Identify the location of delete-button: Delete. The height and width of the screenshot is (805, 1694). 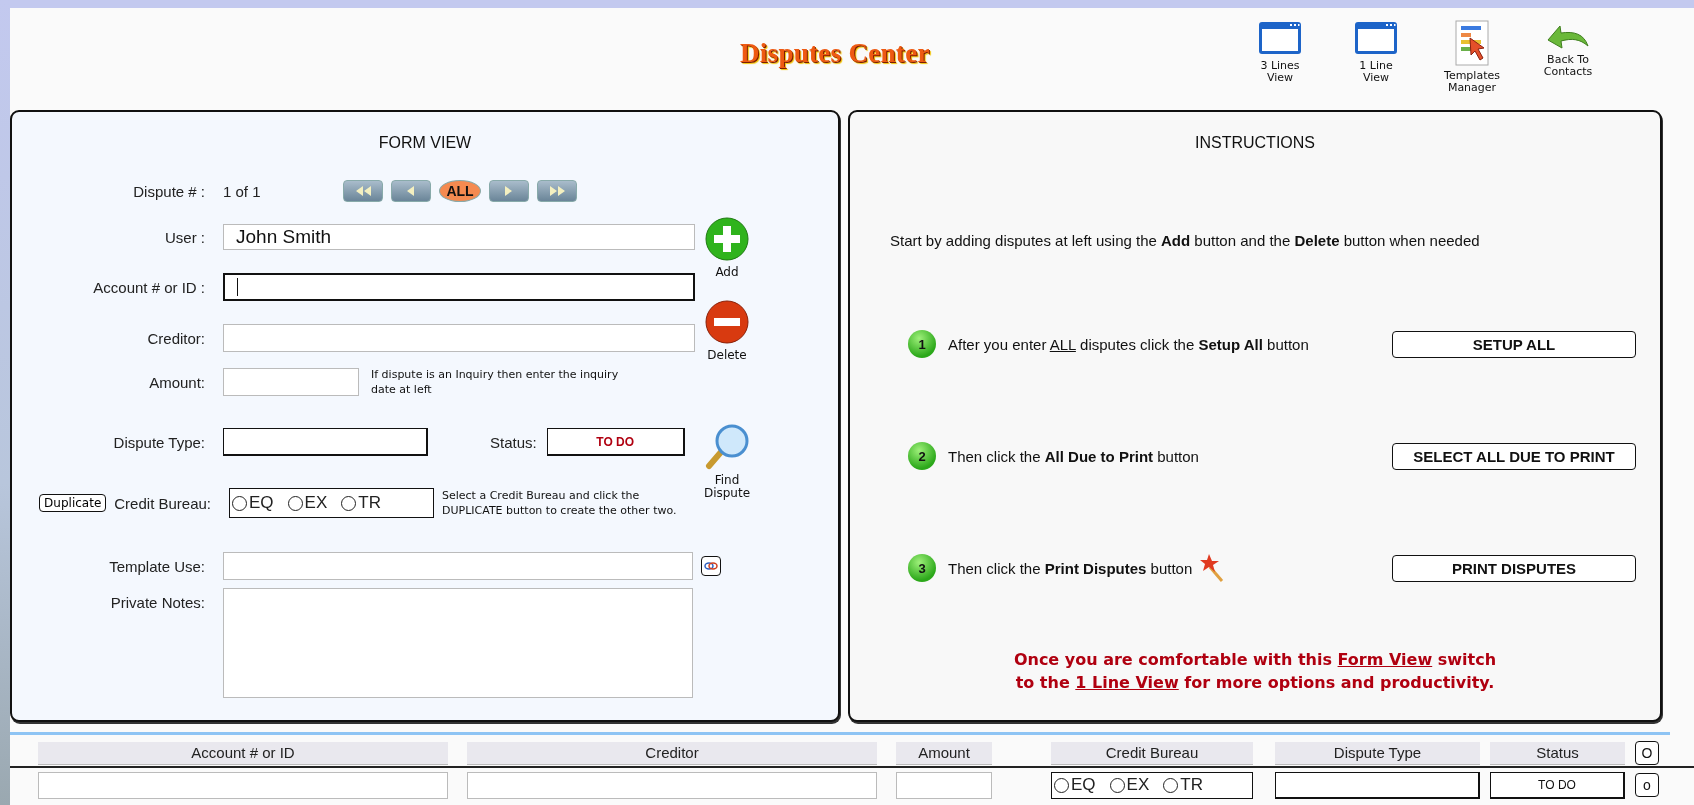
(727, 330).